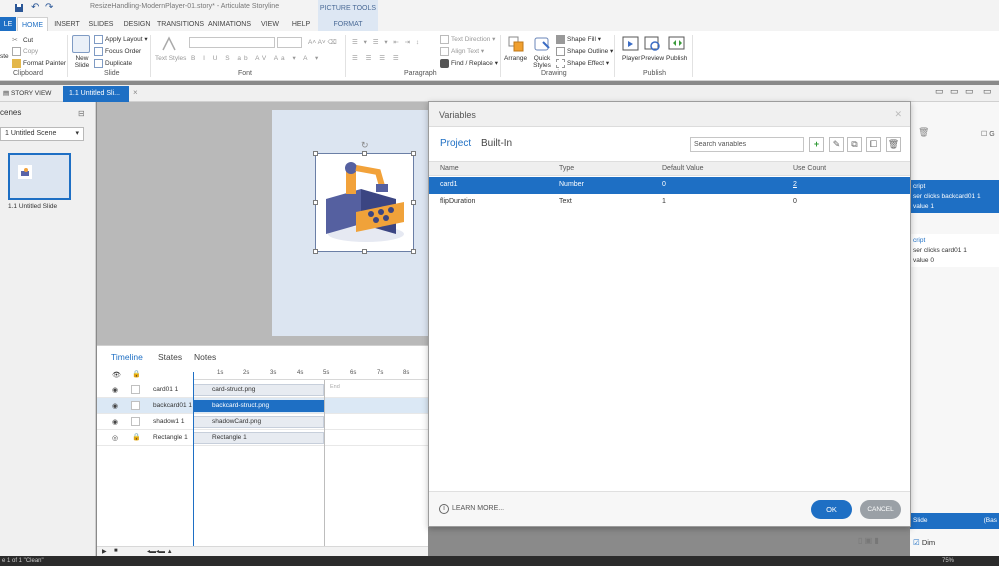  Describe the element at coordinates (289, 42) in the screenshot. I see `font-size-select` at that location.